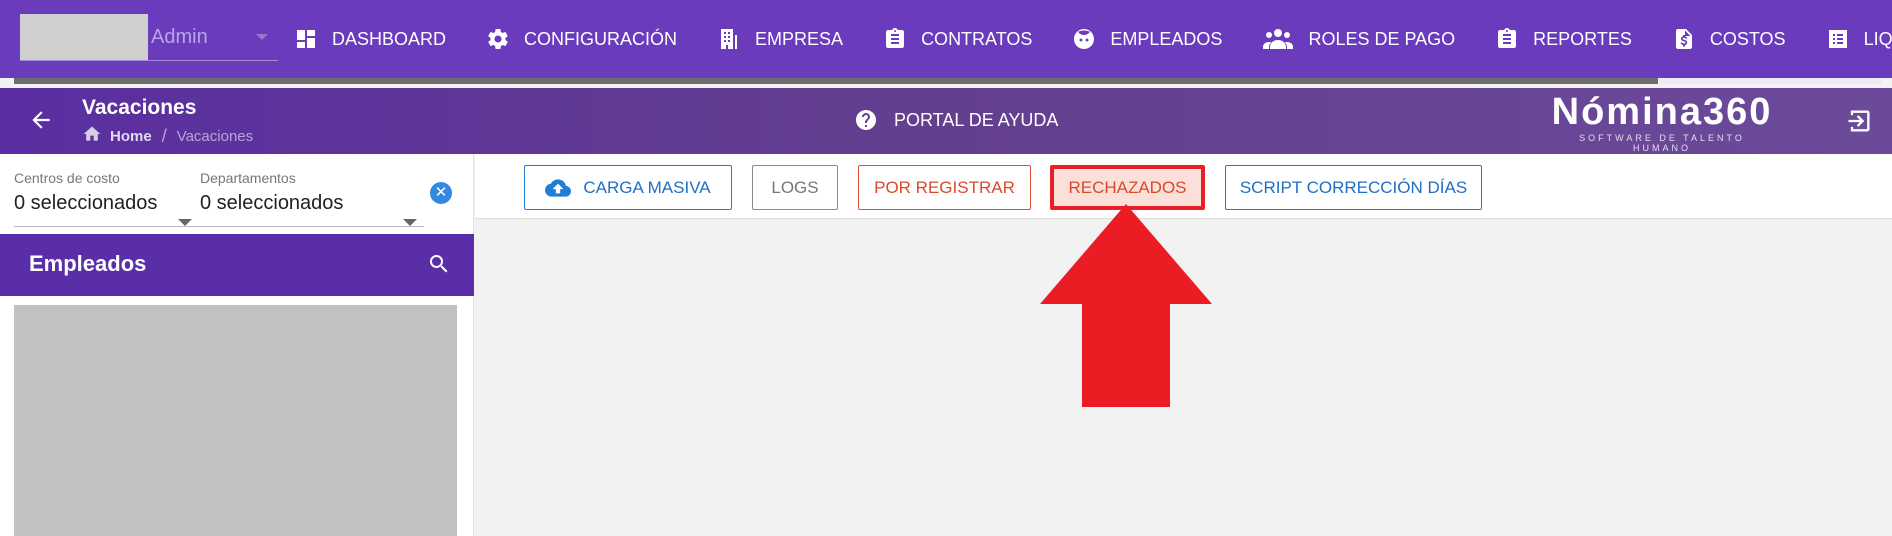 The image size is (1892, 536). Describe the element at coordinates (866, 120) in the screenshot. I see `help-icon` at that location.